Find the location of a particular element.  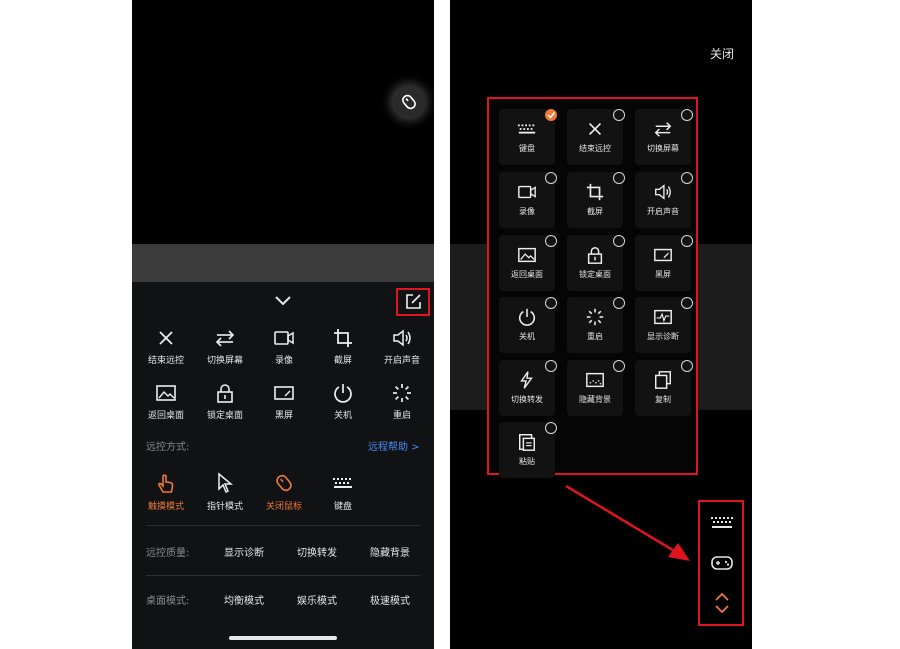

gamepad-icon is located at coordinates (722, 563).